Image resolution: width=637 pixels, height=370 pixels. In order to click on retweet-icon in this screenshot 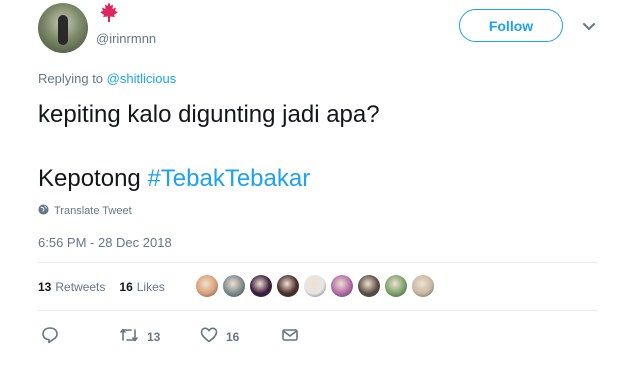, I will do `click(129, 336)`.